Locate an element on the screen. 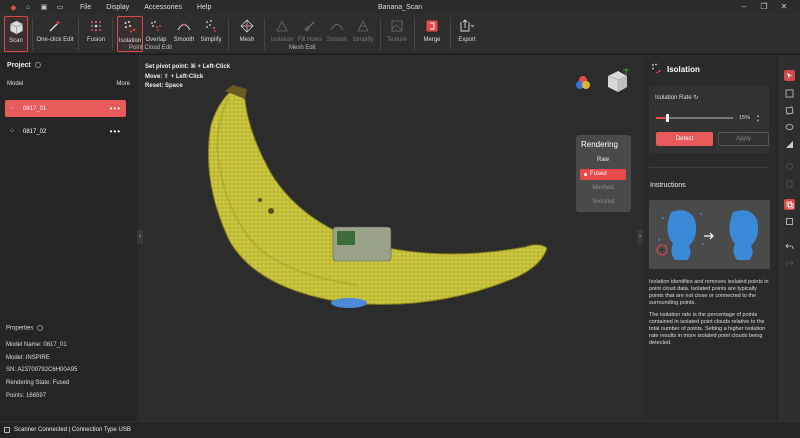  isolation-rate-value: 15% is located at coordinates (744, 118).